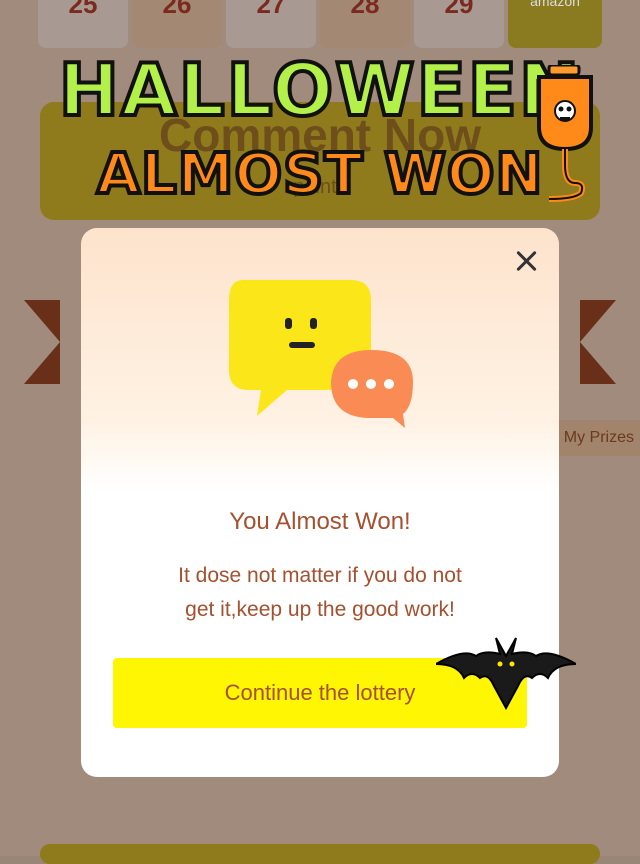 This screenshot has width=640, height=864. Describe the element at coordinates (555, 24) in the screenshot. I see `amazon-cell: amazon` at that location.